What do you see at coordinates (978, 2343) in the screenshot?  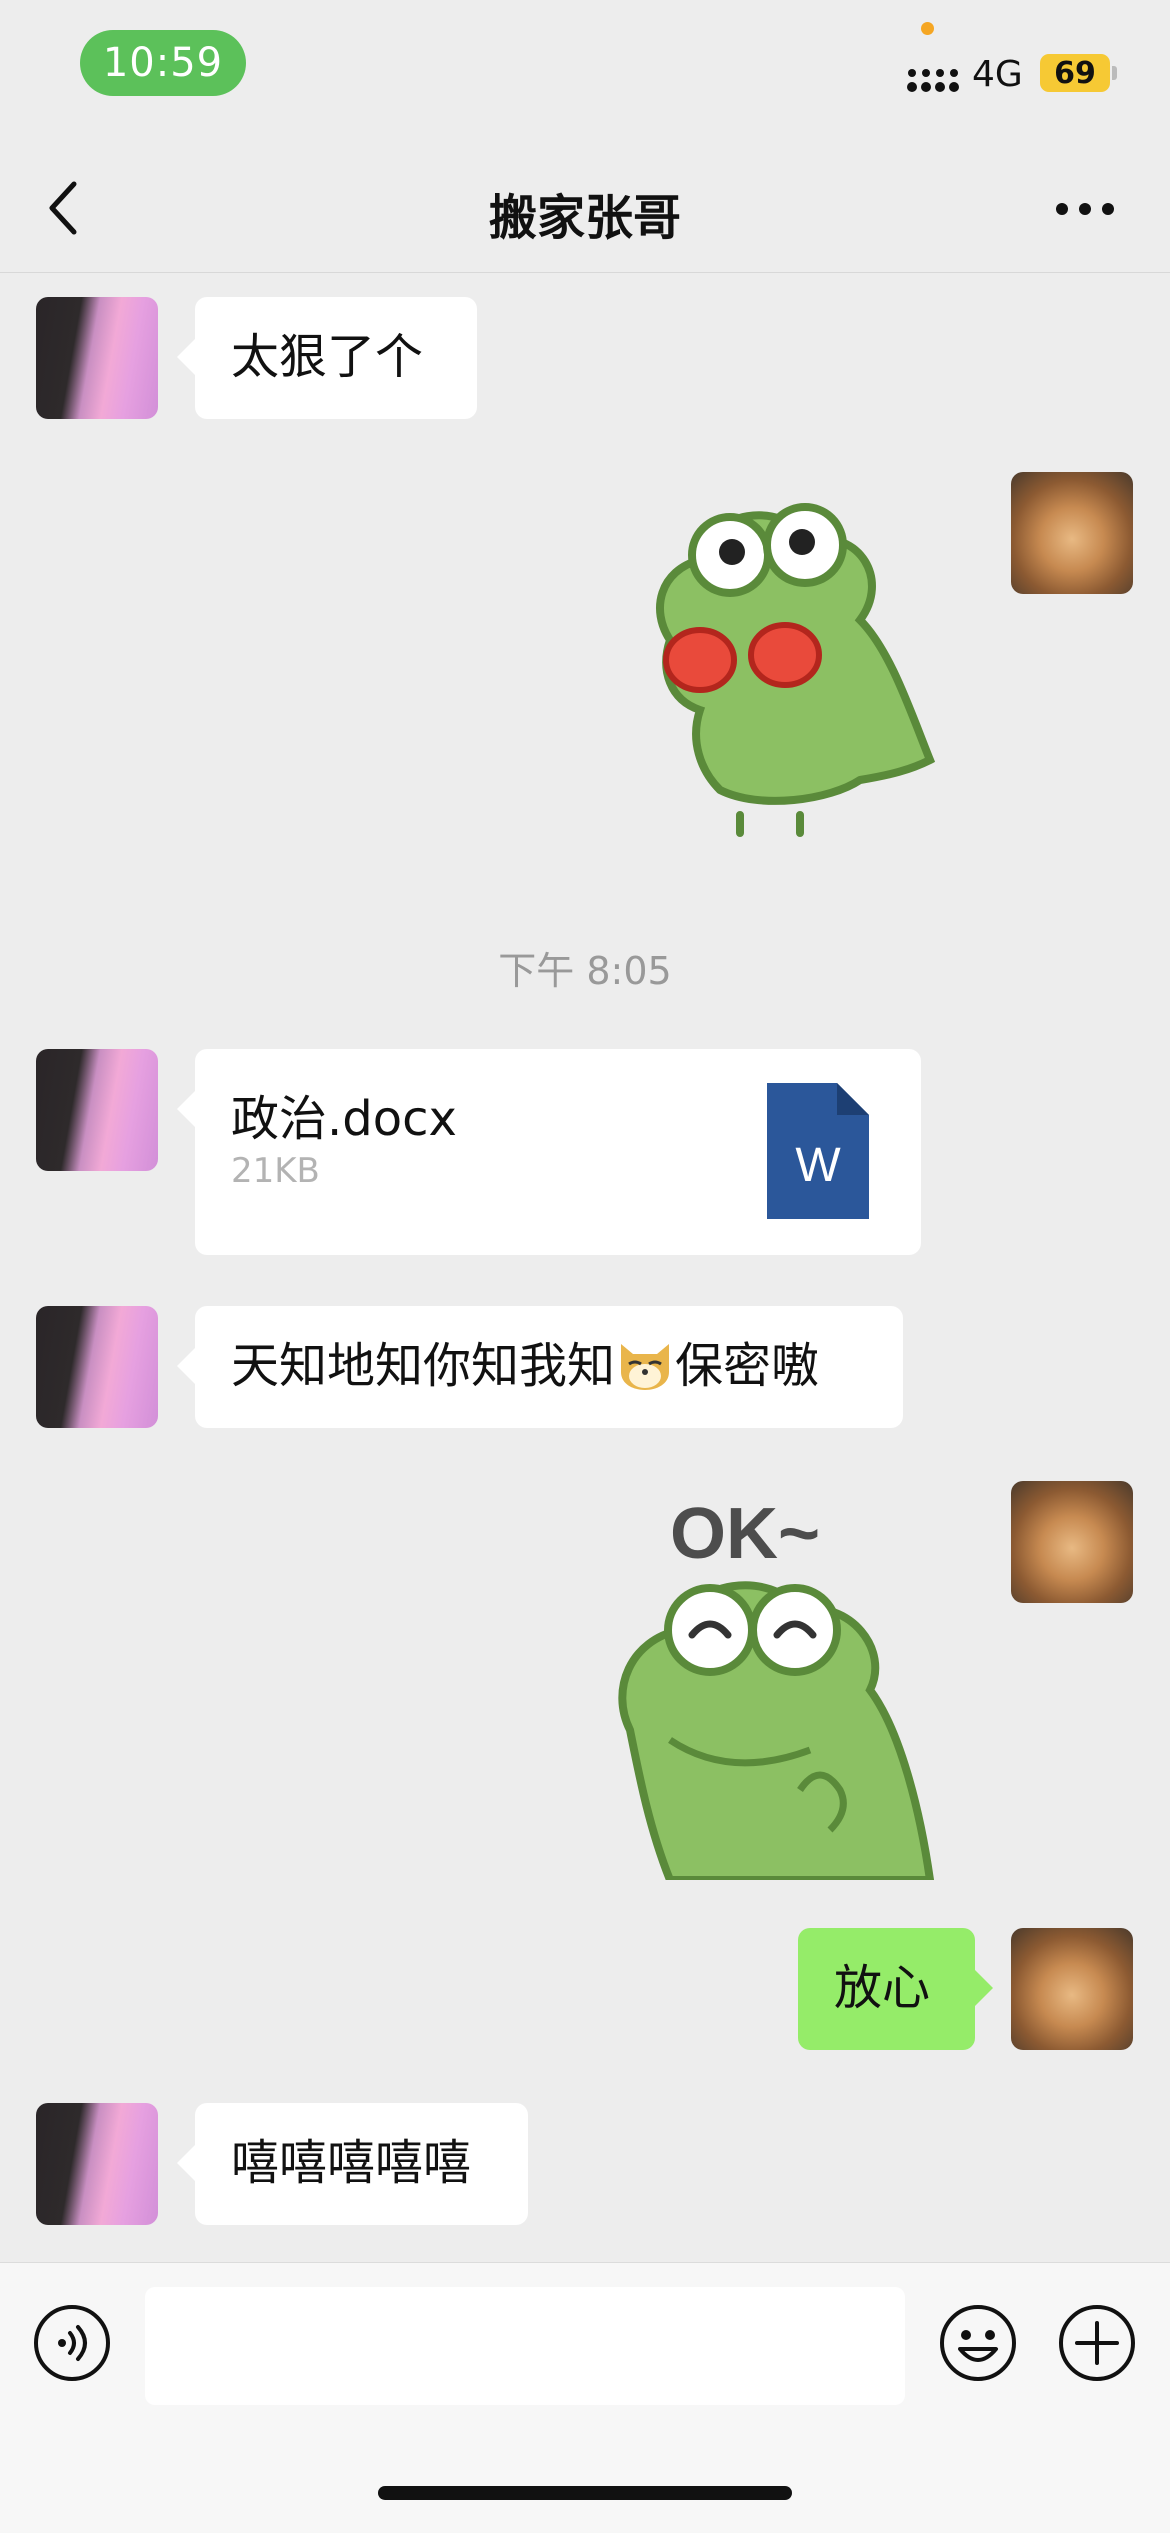 I see `emoji-icon` at bounding box center [978, 2343].